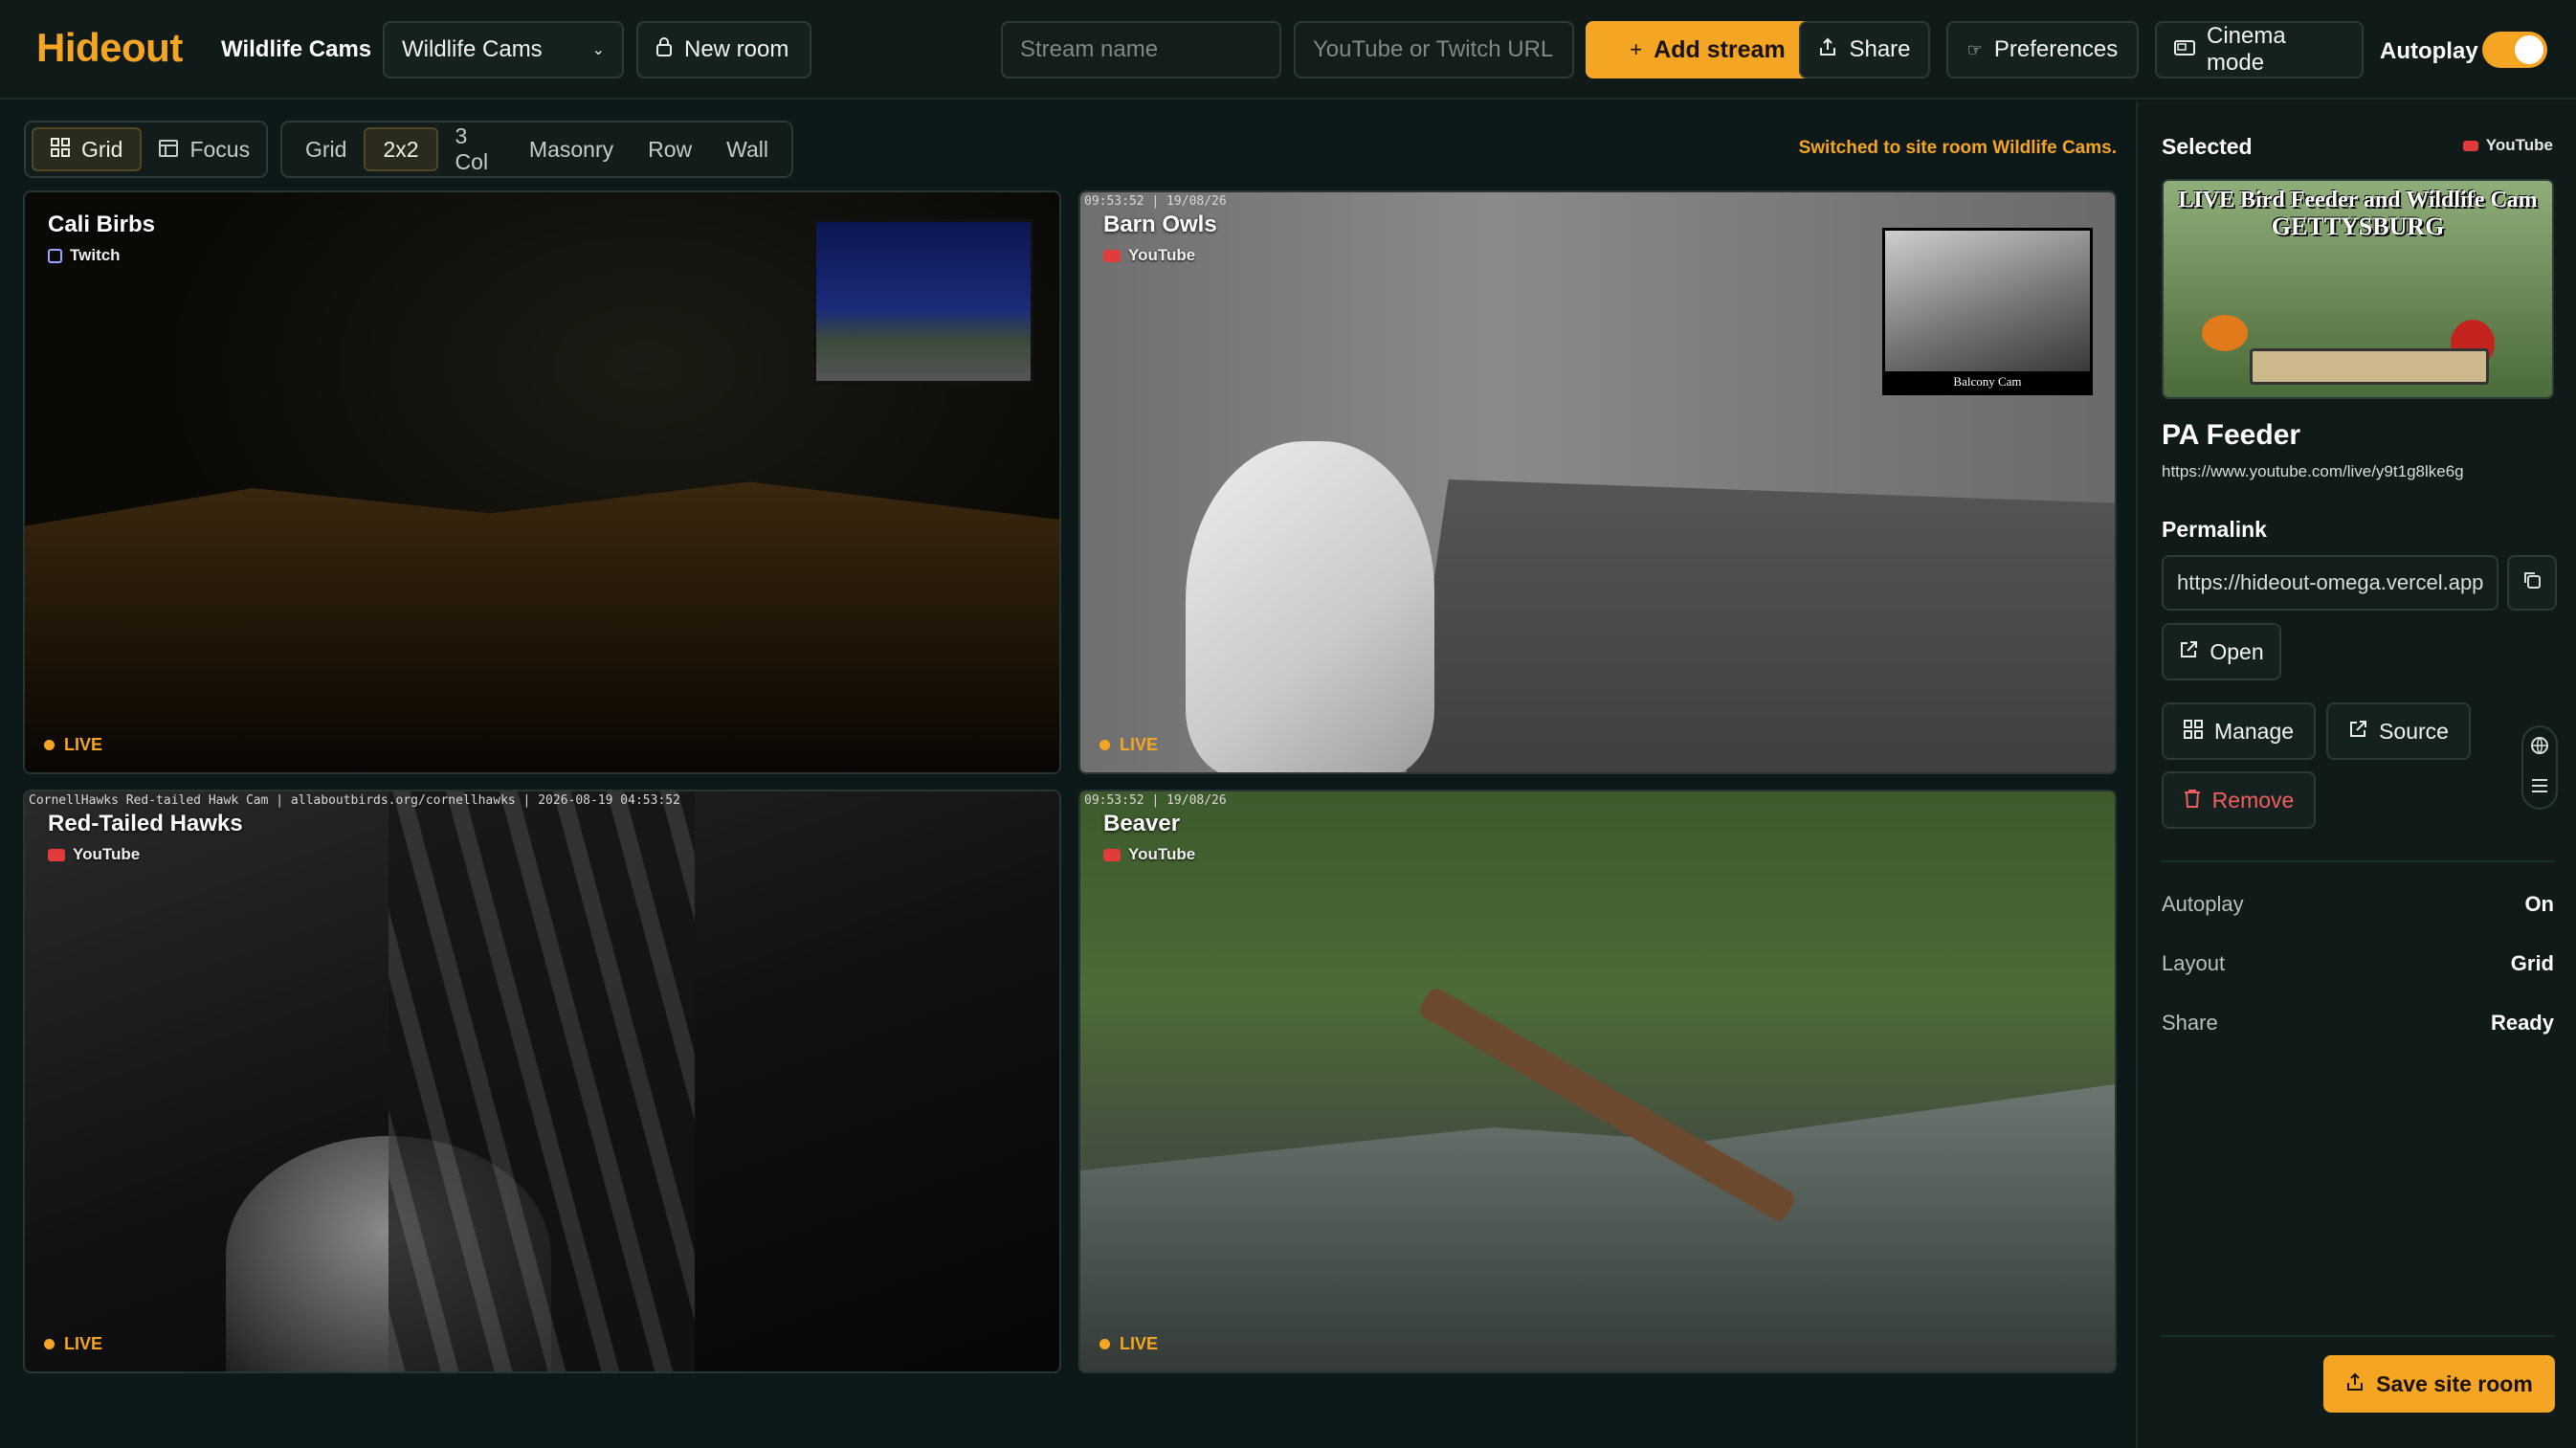 This screenshot has height=1448, width=2576. I want to click on layout-wall: Wall, so click(747, 149).